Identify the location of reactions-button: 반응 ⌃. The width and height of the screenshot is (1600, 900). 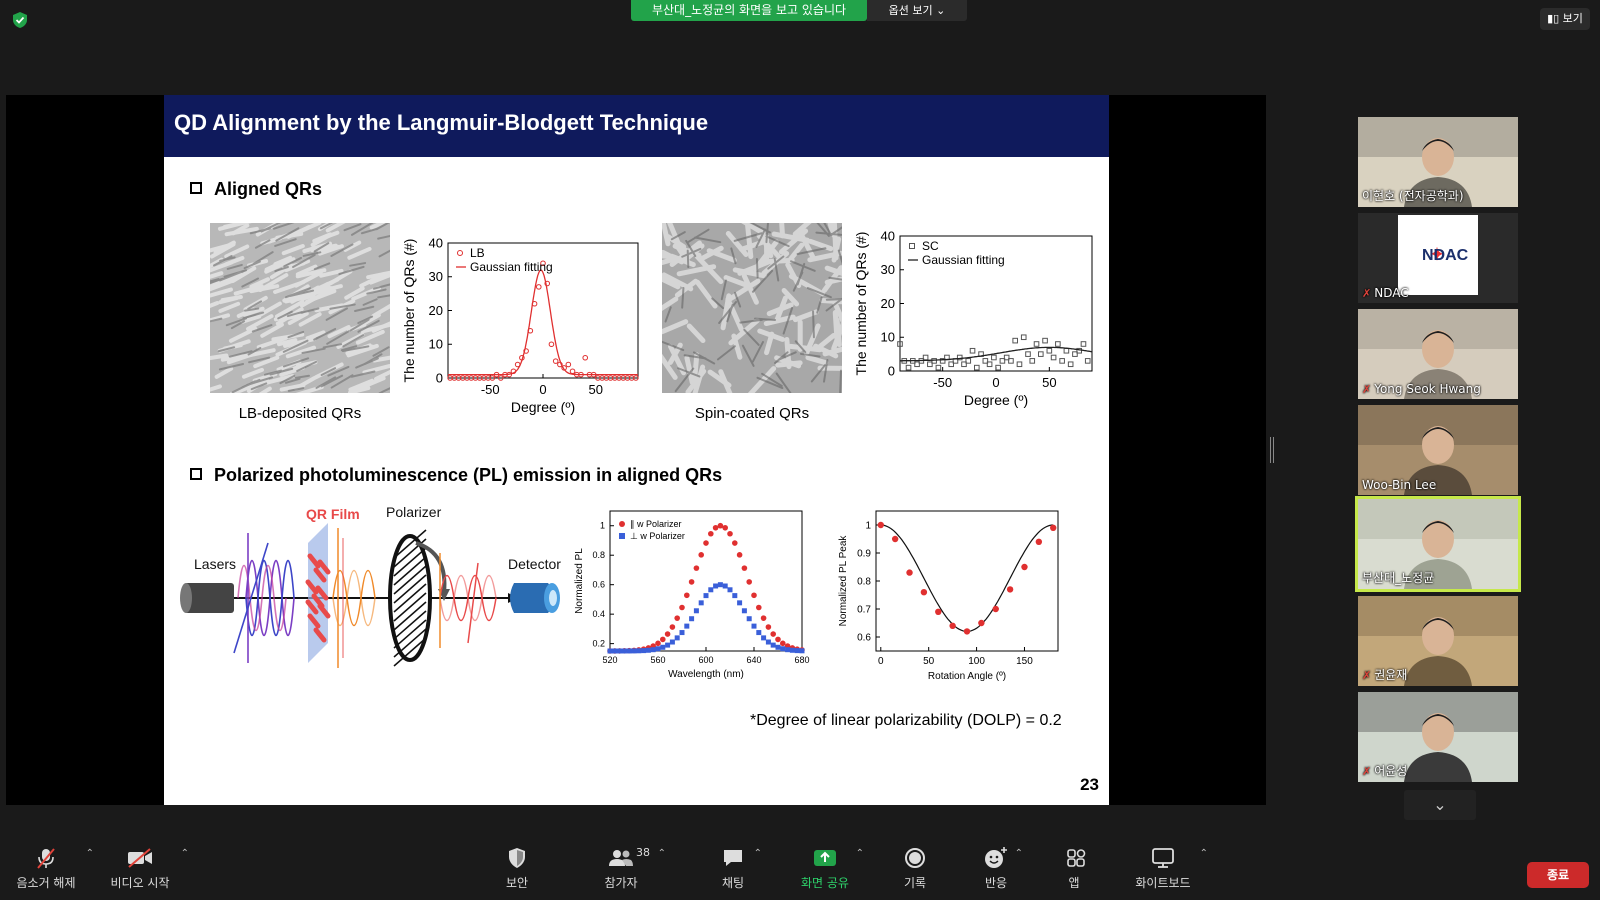
(1003, 868).